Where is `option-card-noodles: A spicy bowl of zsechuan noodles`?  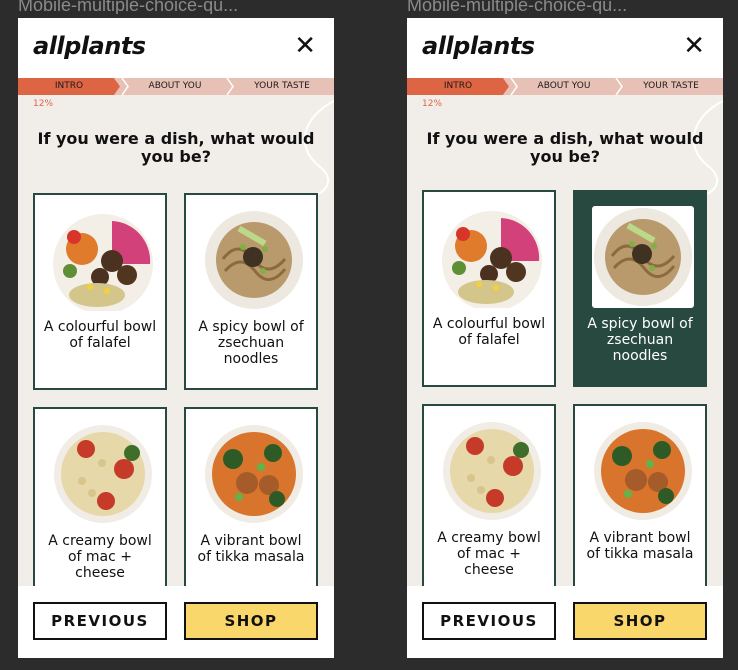
option-card-noodles: A spicy bowl of zsechuan noodles is located at coordinates (251, 291).